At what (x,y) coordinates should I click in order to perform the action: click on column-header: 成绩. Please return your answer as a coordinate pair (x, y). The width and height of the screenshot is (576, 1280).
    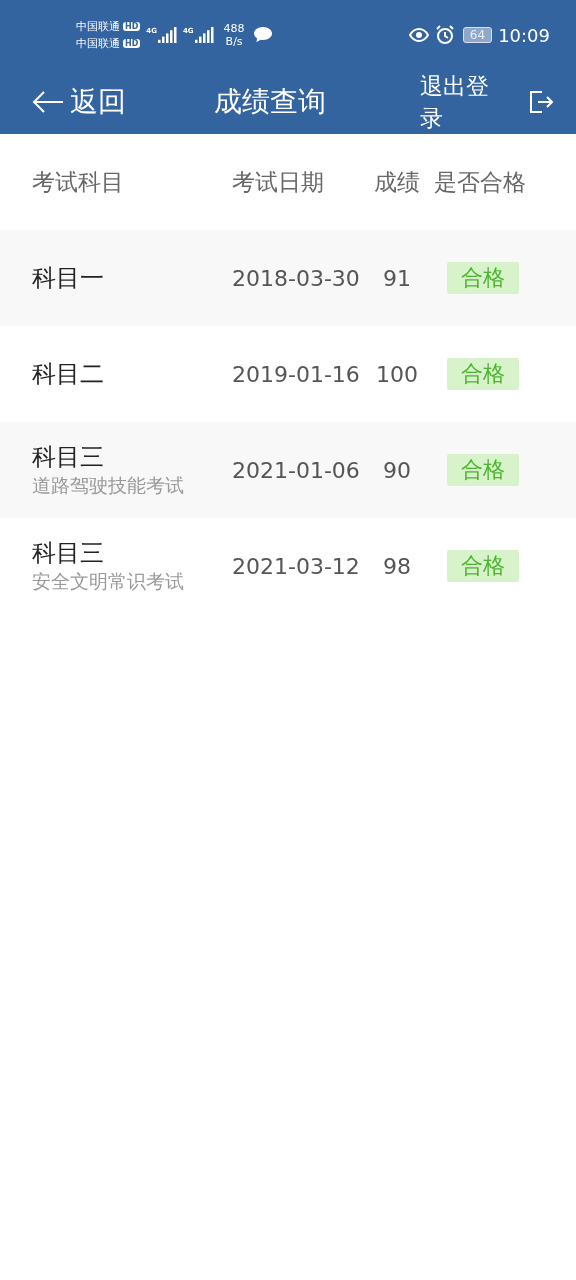
    Looking at the image, I should click on (397, 182).